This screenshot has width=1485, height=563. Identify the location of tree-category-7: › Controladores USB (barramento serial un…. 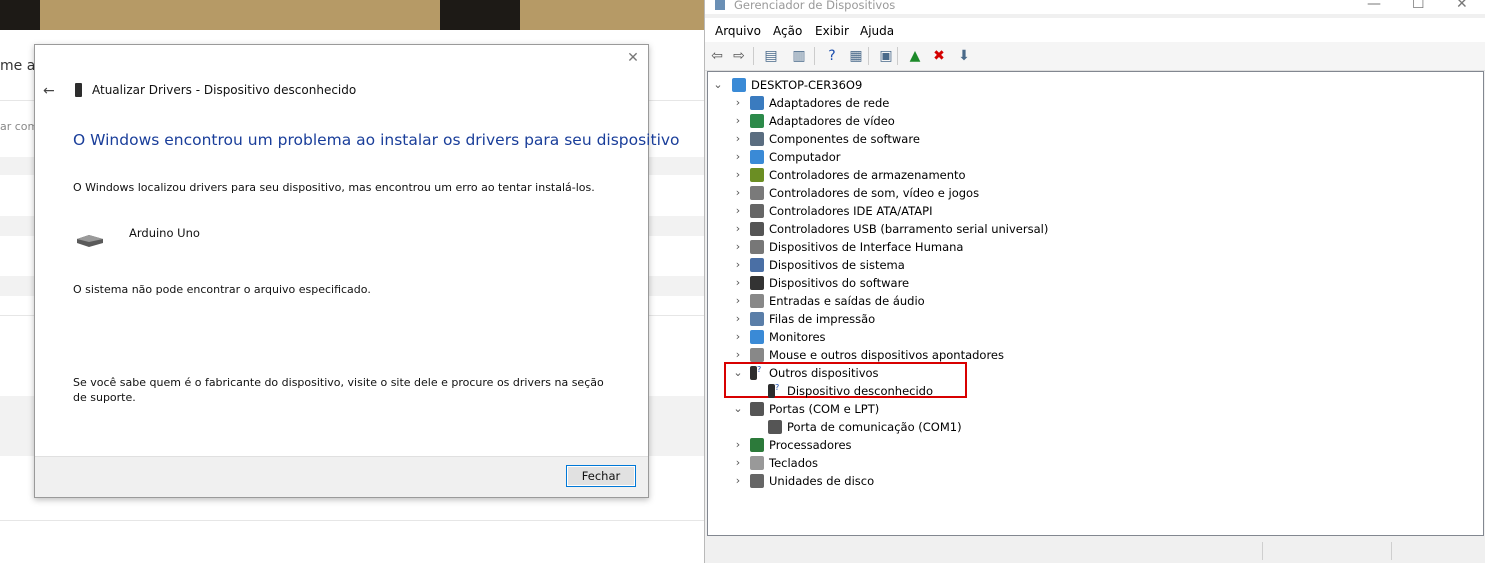
(1058, 229).